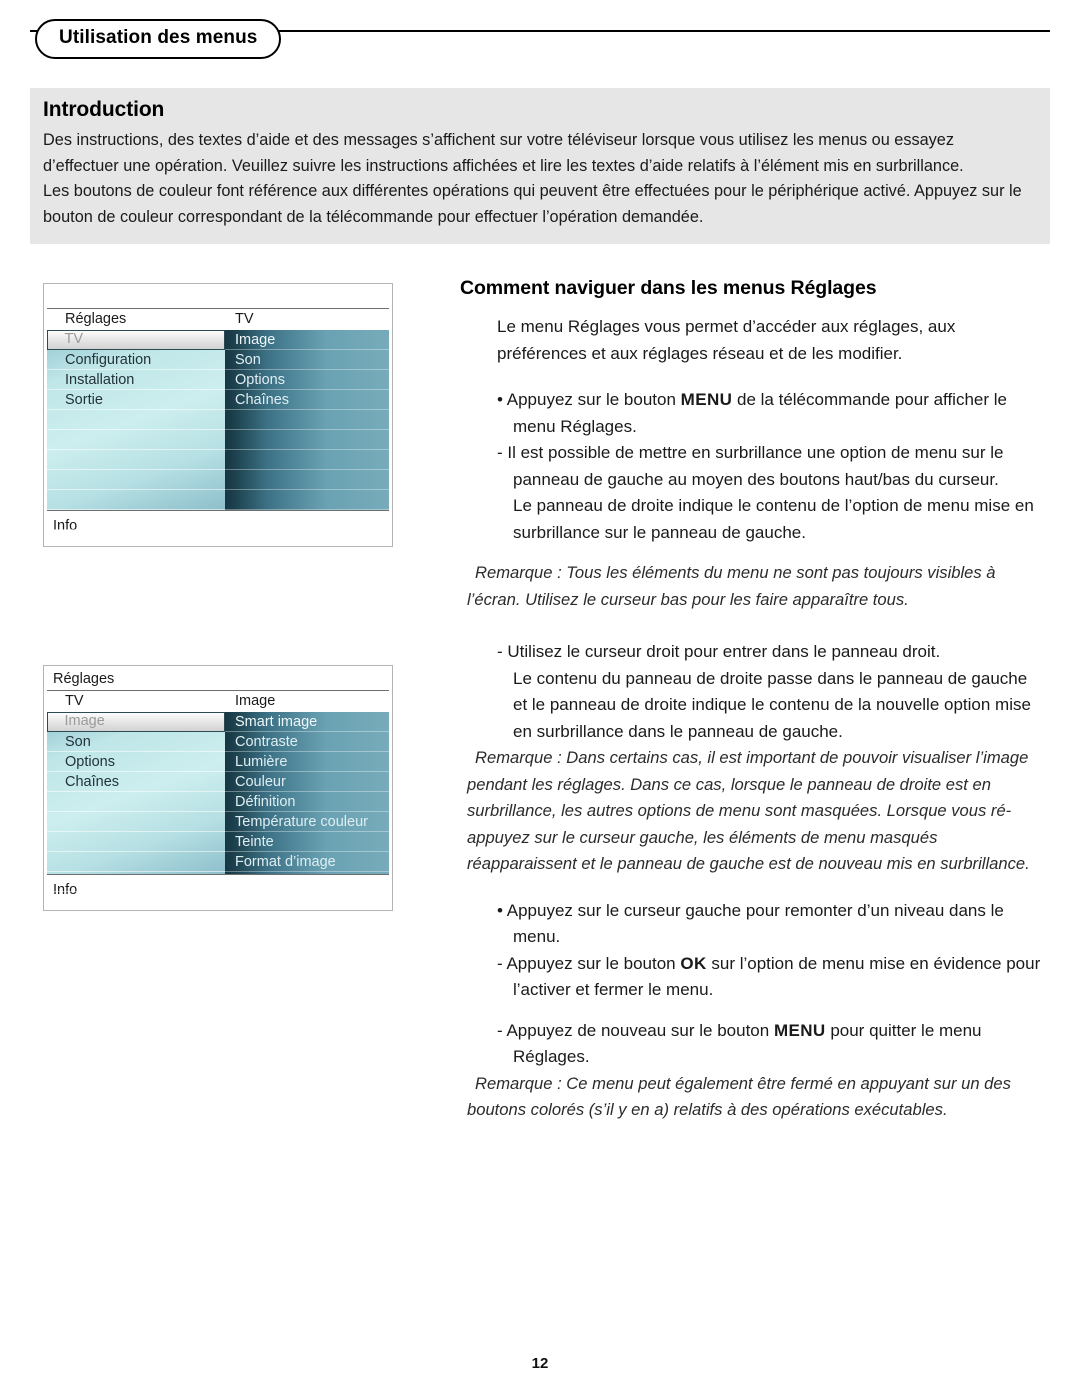  What do you see at coordinates (218, 679) in the screenshot?
I see `menu2-titlebar: Réglages` at bounding box center [218, 679].